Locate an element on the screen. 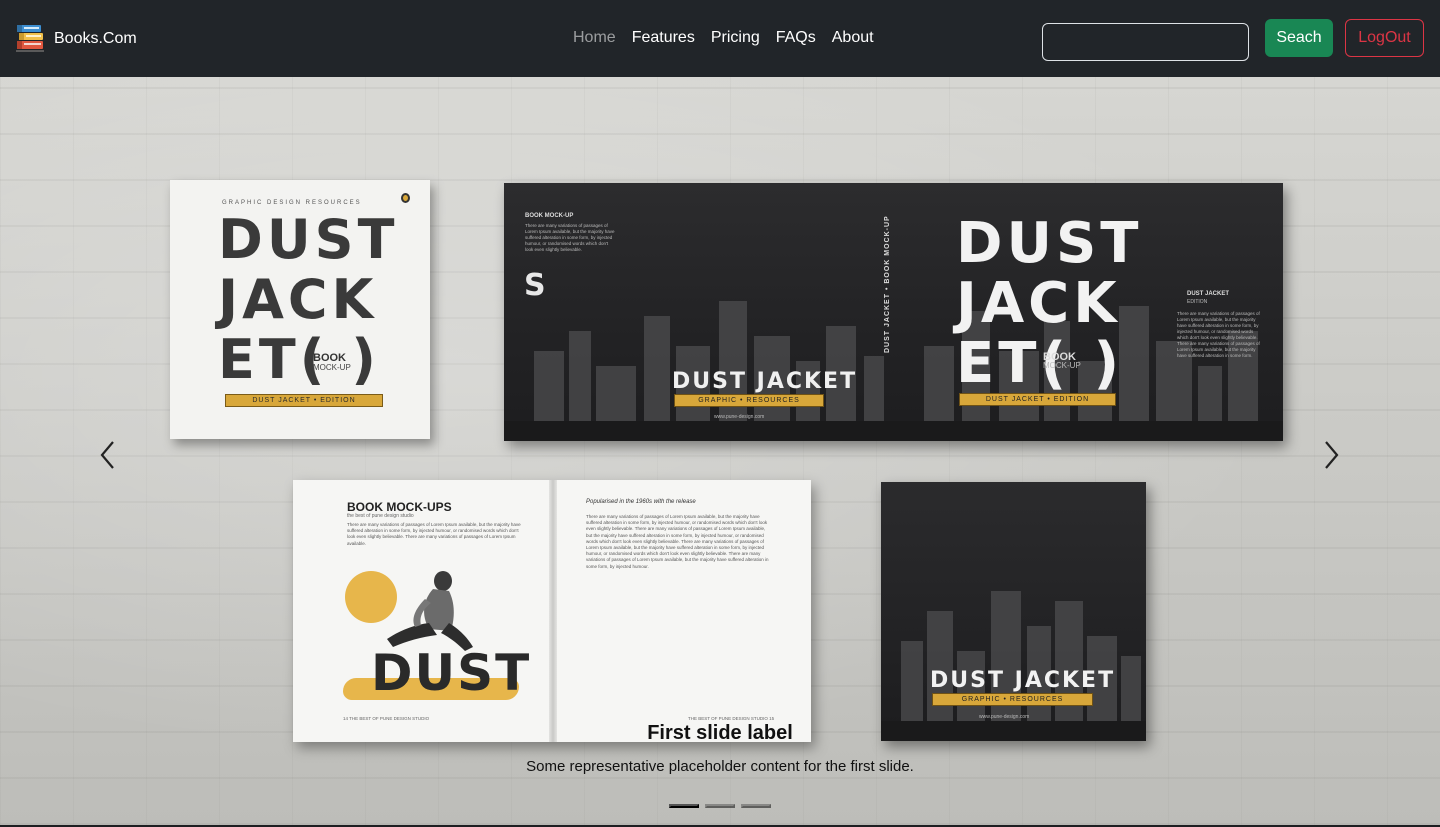 The width and height of the screenshot is (1440, 827). open-book-subtitle: the best of pune design studio is located at coordinates (380, 516).